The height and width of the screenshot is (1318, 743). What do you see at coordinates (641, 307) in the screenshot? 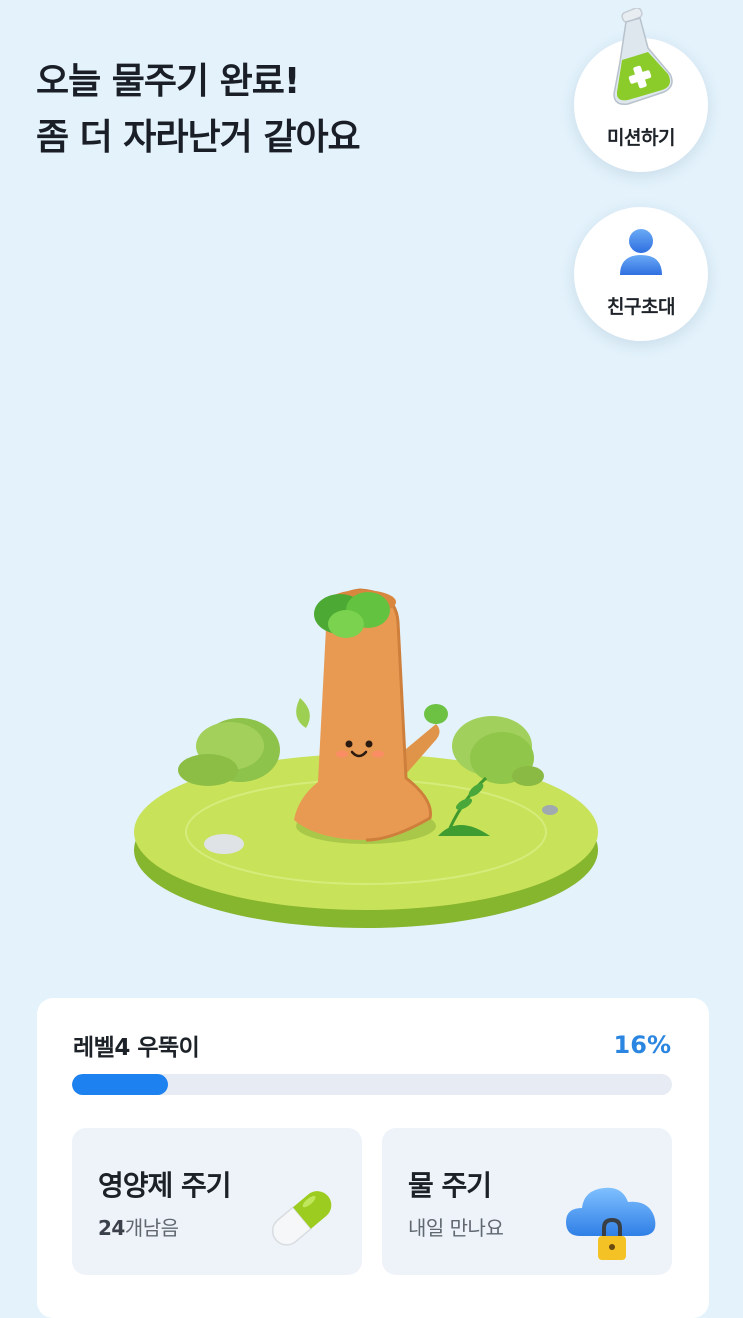
I see `invite-button-label: 친구초대` at bounding box center [641, 307].